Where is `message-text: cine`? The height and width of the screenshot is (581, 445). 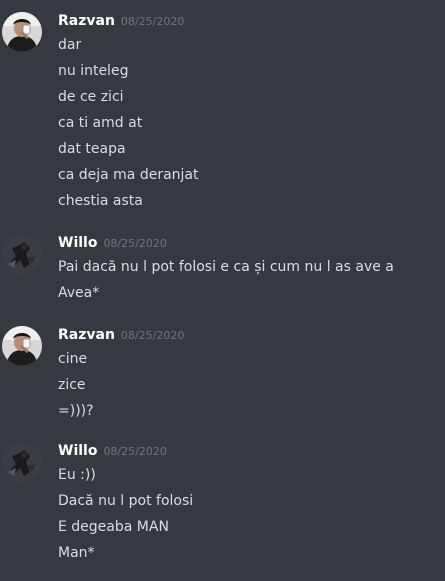 message-text: cine is located at coordinates (73, 359).